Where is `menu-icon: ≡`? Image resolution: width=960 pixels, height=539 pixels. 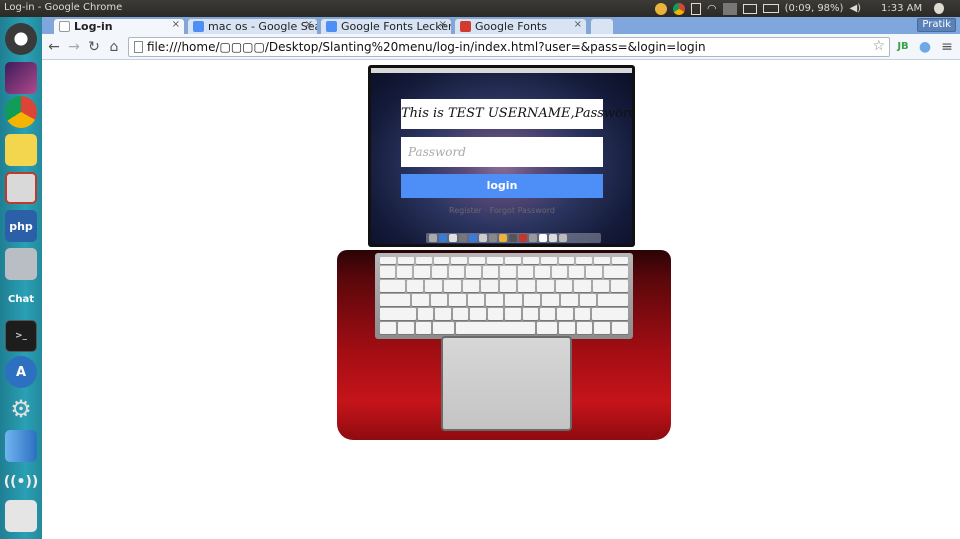
menu-icon: ≡ is located at coordinates (947, 47).